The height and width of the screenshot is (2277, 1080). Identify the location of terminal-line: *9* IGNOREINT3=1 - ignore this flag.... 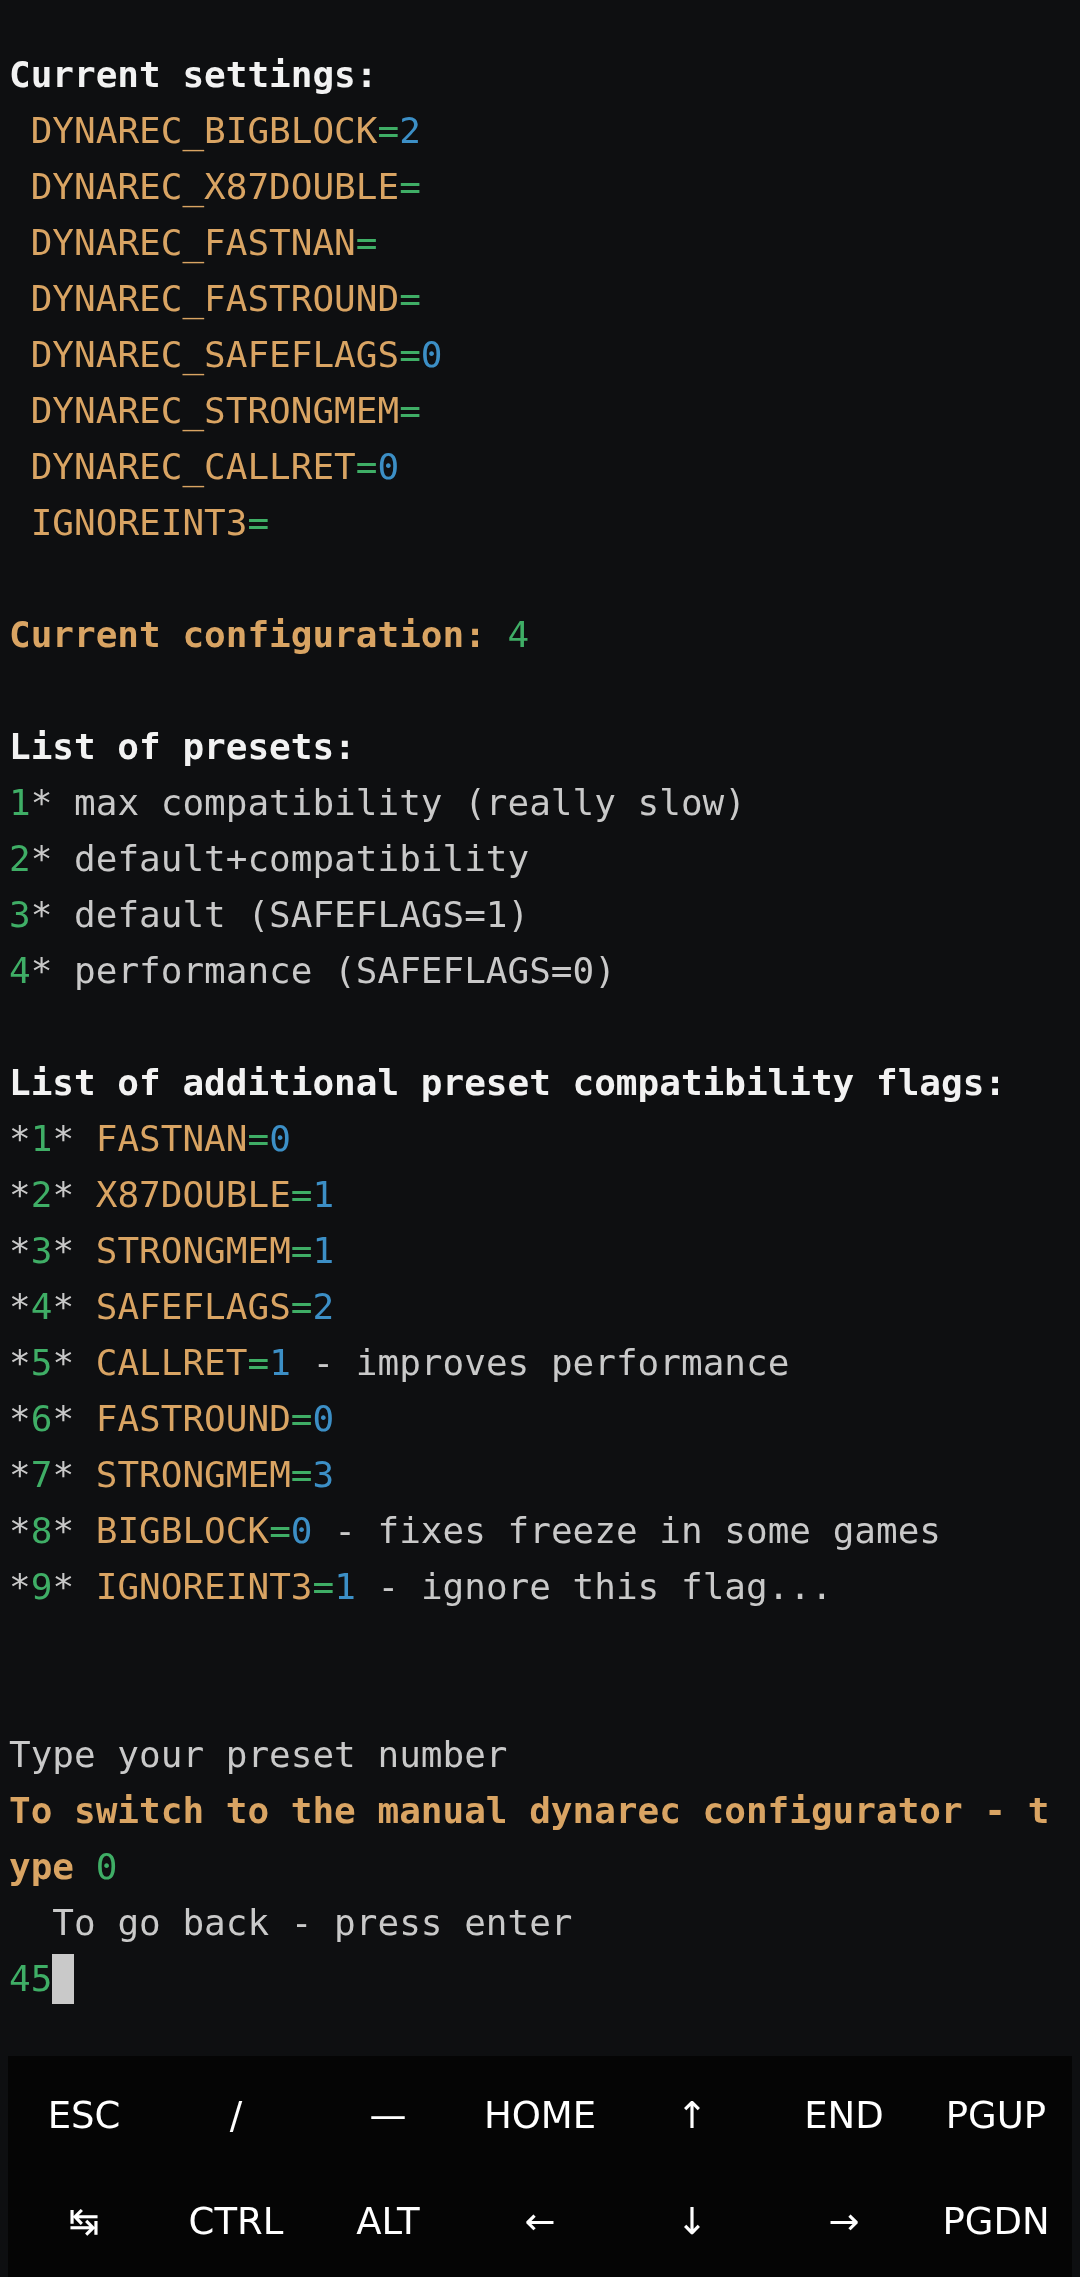
(421, 1587).